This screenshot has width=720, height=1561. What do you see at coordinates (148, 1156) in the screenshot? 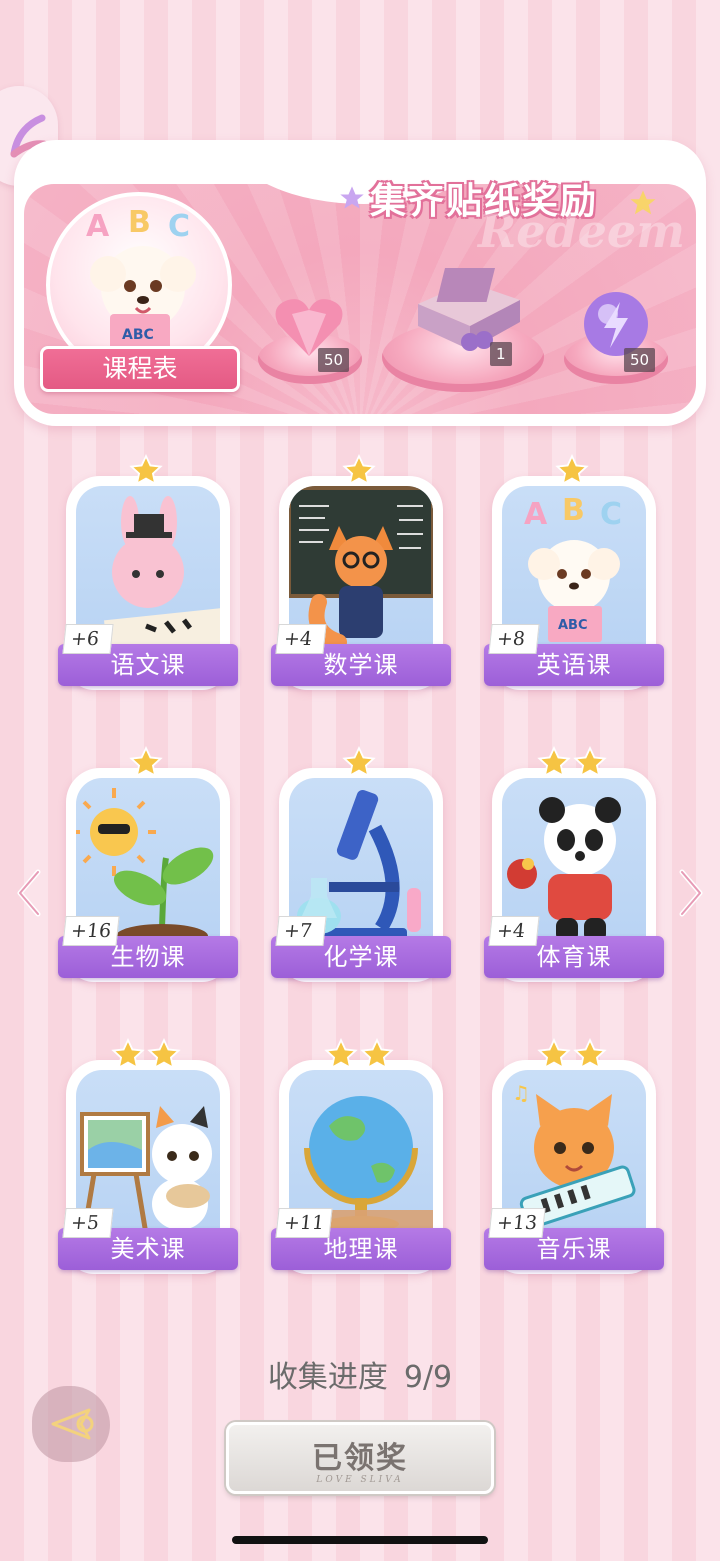
I see `course-card: 美术课 +5` at bounding box center [148, 1156].